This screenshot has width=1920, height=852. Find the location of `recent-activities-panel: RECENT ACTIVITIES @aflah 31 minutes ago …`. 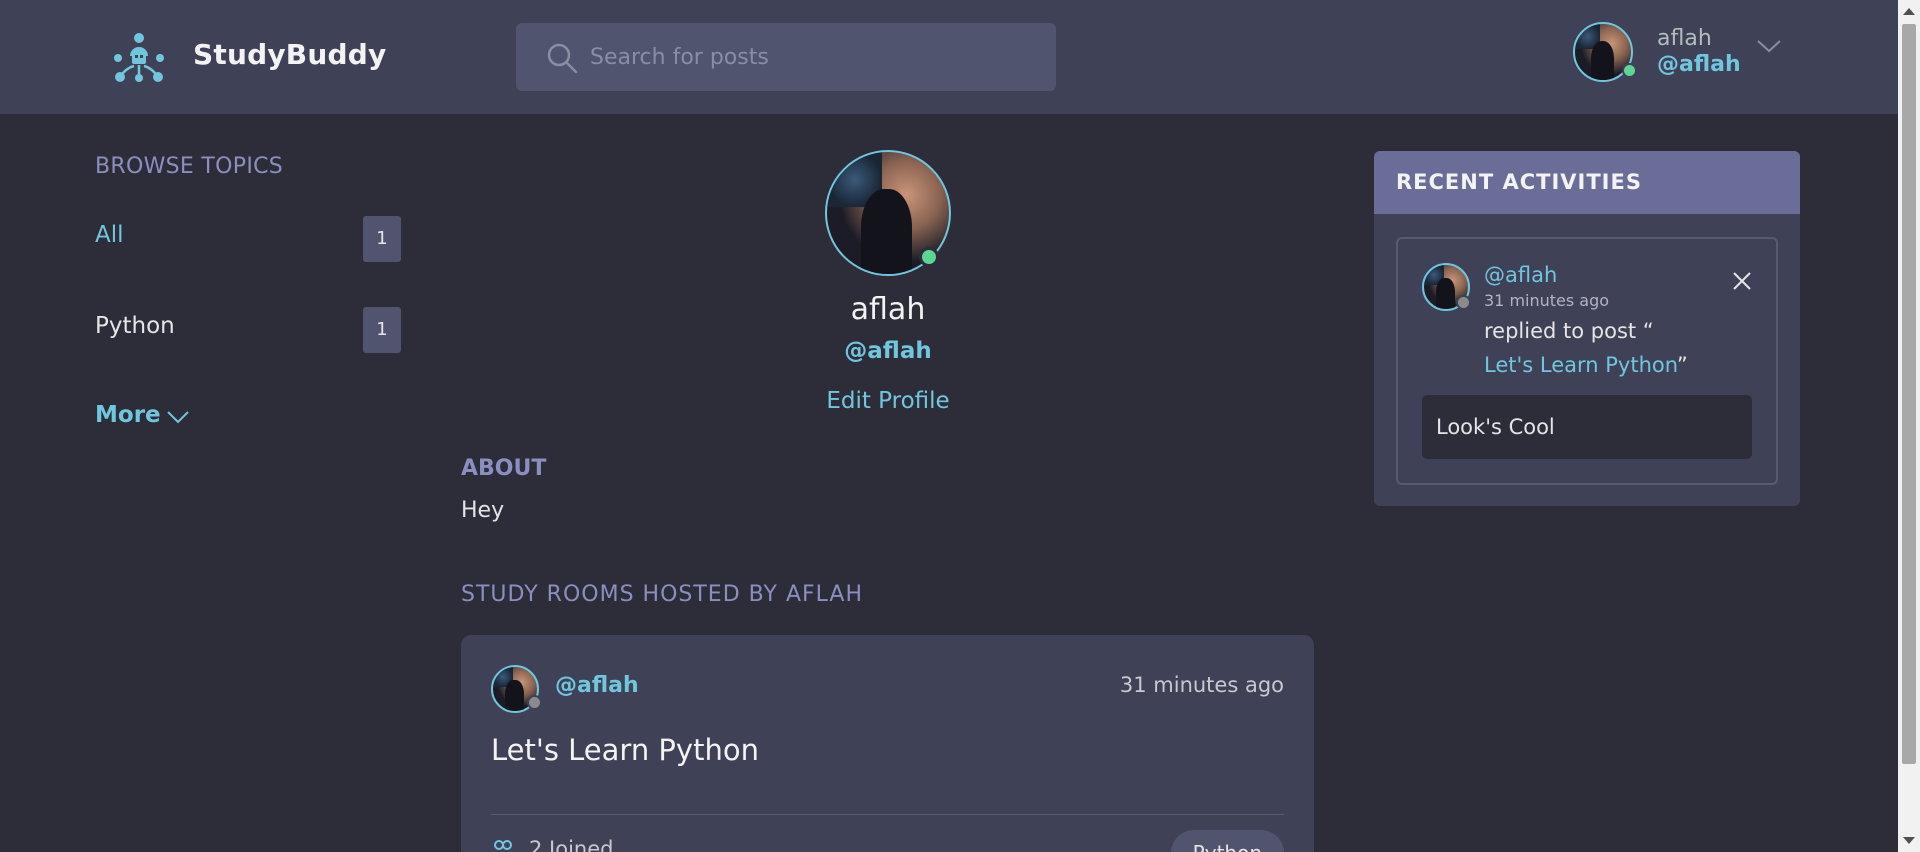

recent-activities-panel: RECENT ACTIVITIES @aflah 31 minutes ago … is located at coordinates (1587, 328).